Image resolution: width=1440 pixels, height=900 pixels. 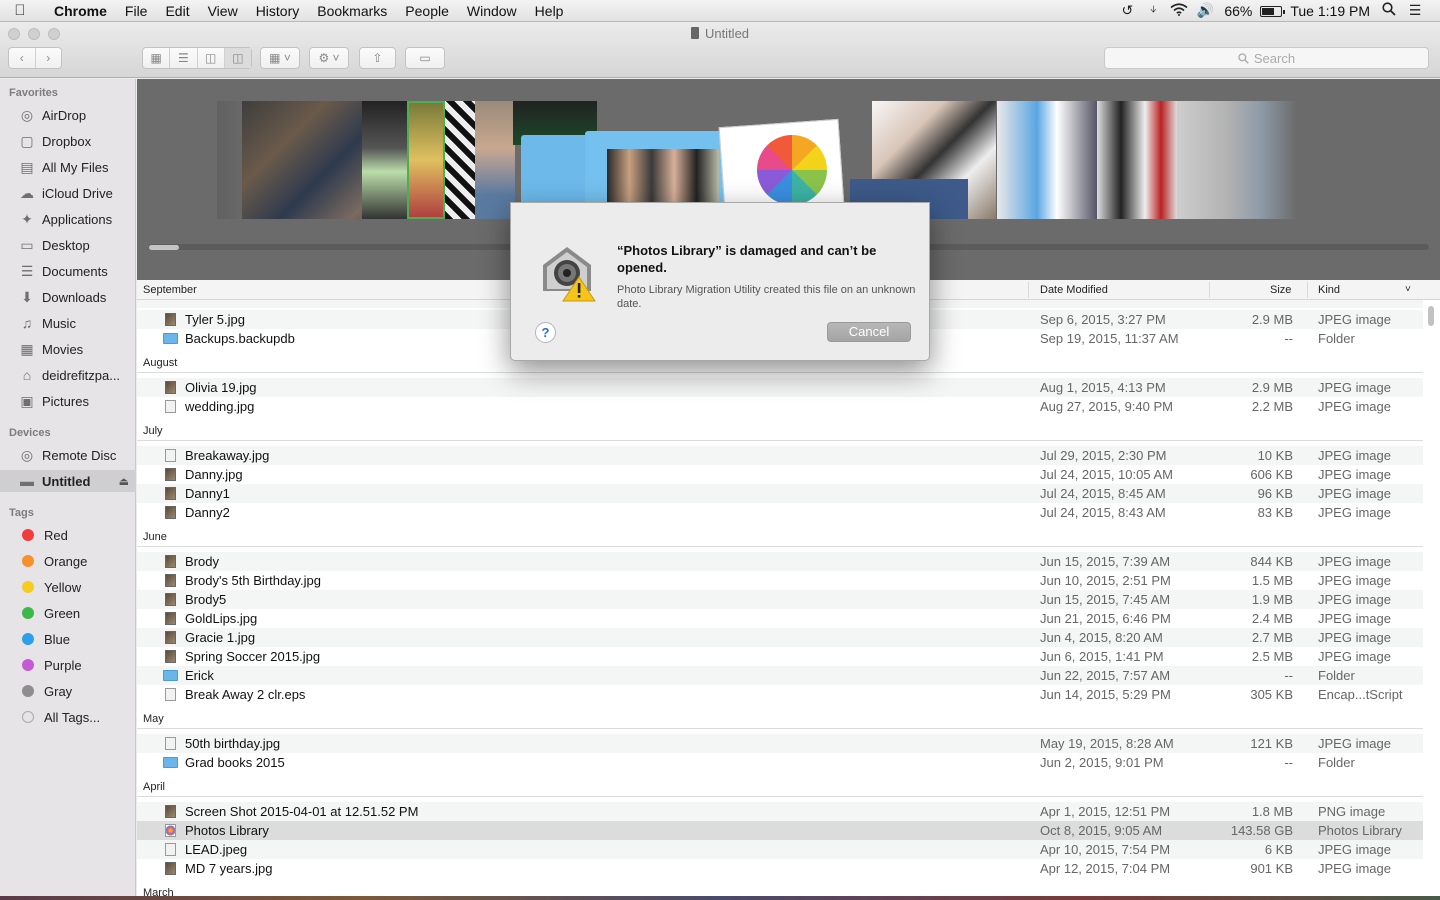 I want to click on cell-size: 6 KB, so click(x=1278, y=849).